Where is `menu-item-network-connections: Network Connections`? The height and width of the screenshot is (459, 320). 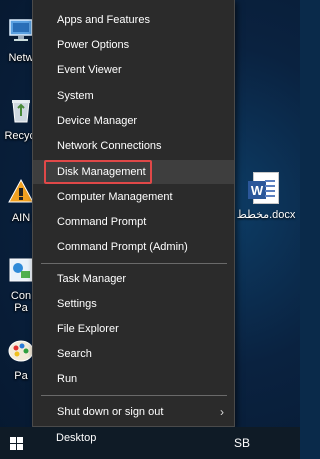 menu-item-network-connections: Network Connections is located at coordinates (133, 146).